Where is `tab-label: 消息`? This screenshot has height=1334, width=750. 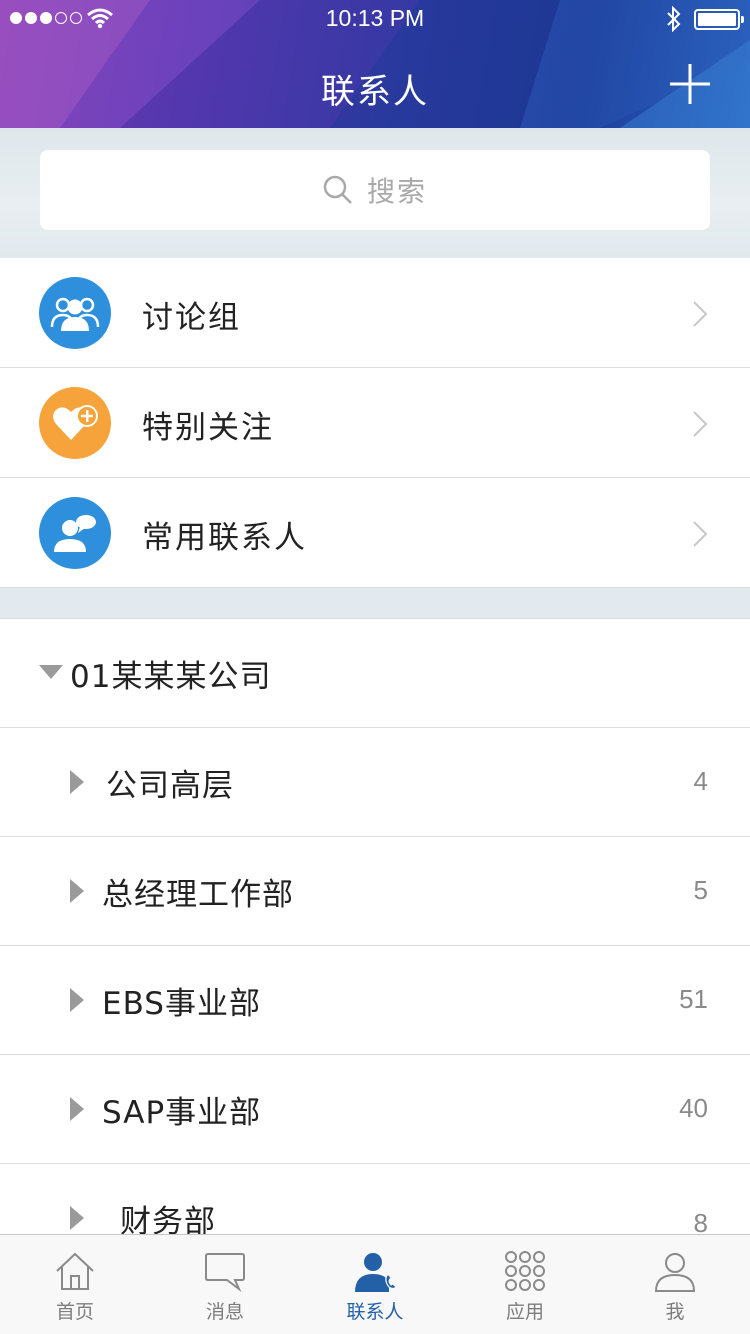 tab-label: 消息 is located at coordinates (224, 1312).